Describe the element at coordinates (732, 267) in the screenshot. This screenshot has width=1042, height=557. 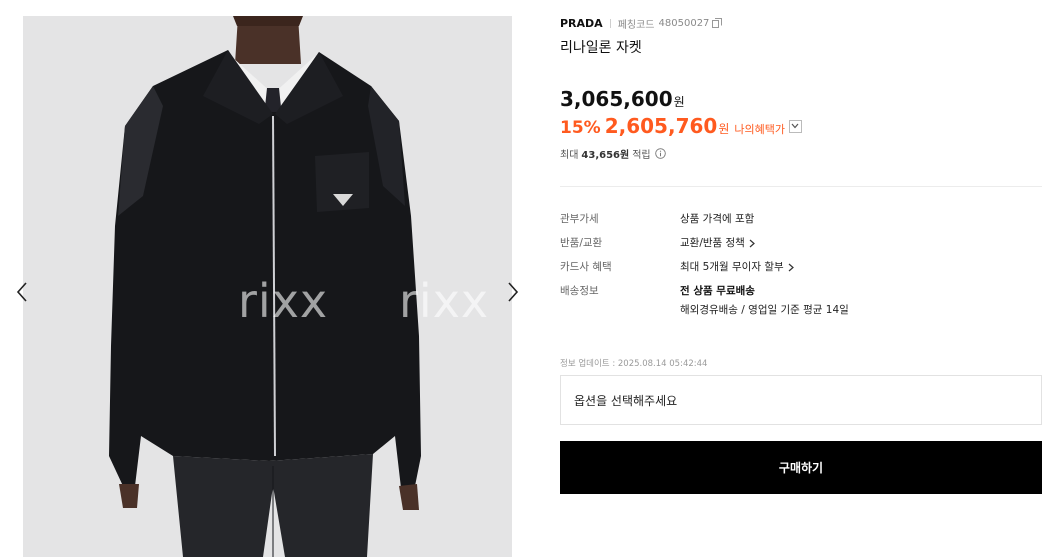
I see `card-benefit-text: 최대 5개월 무이자 할부` at that location.